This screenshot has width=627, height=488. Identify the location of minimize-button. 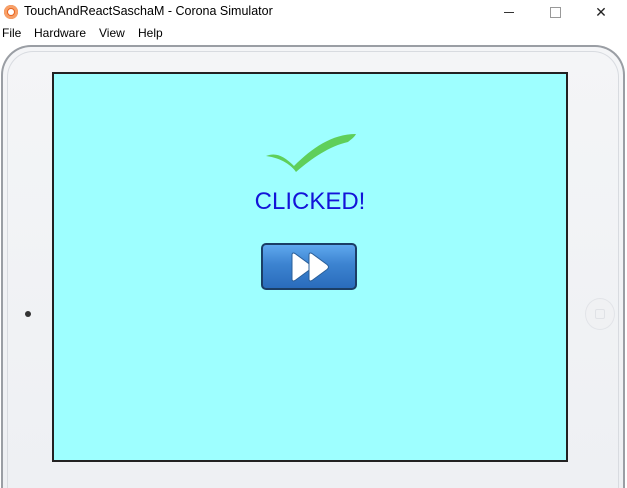
(509, 12).